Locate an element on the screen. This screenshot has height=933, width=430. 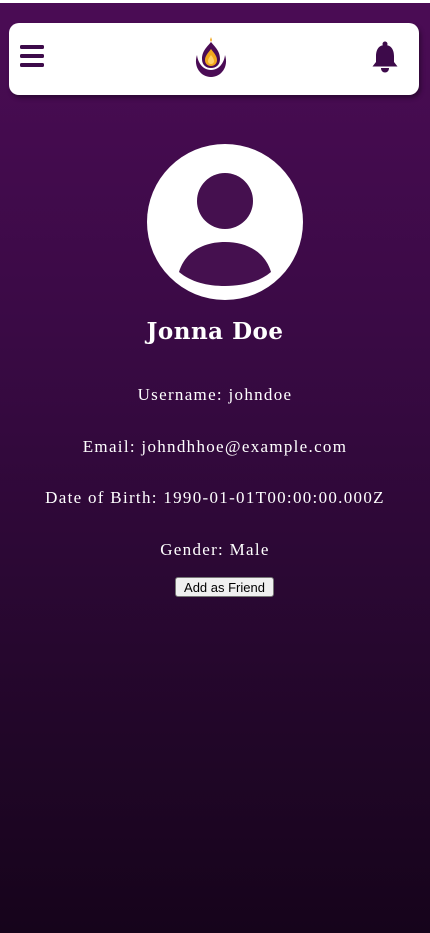
hamburger-menu-icon is located at coordinates (32, 56).